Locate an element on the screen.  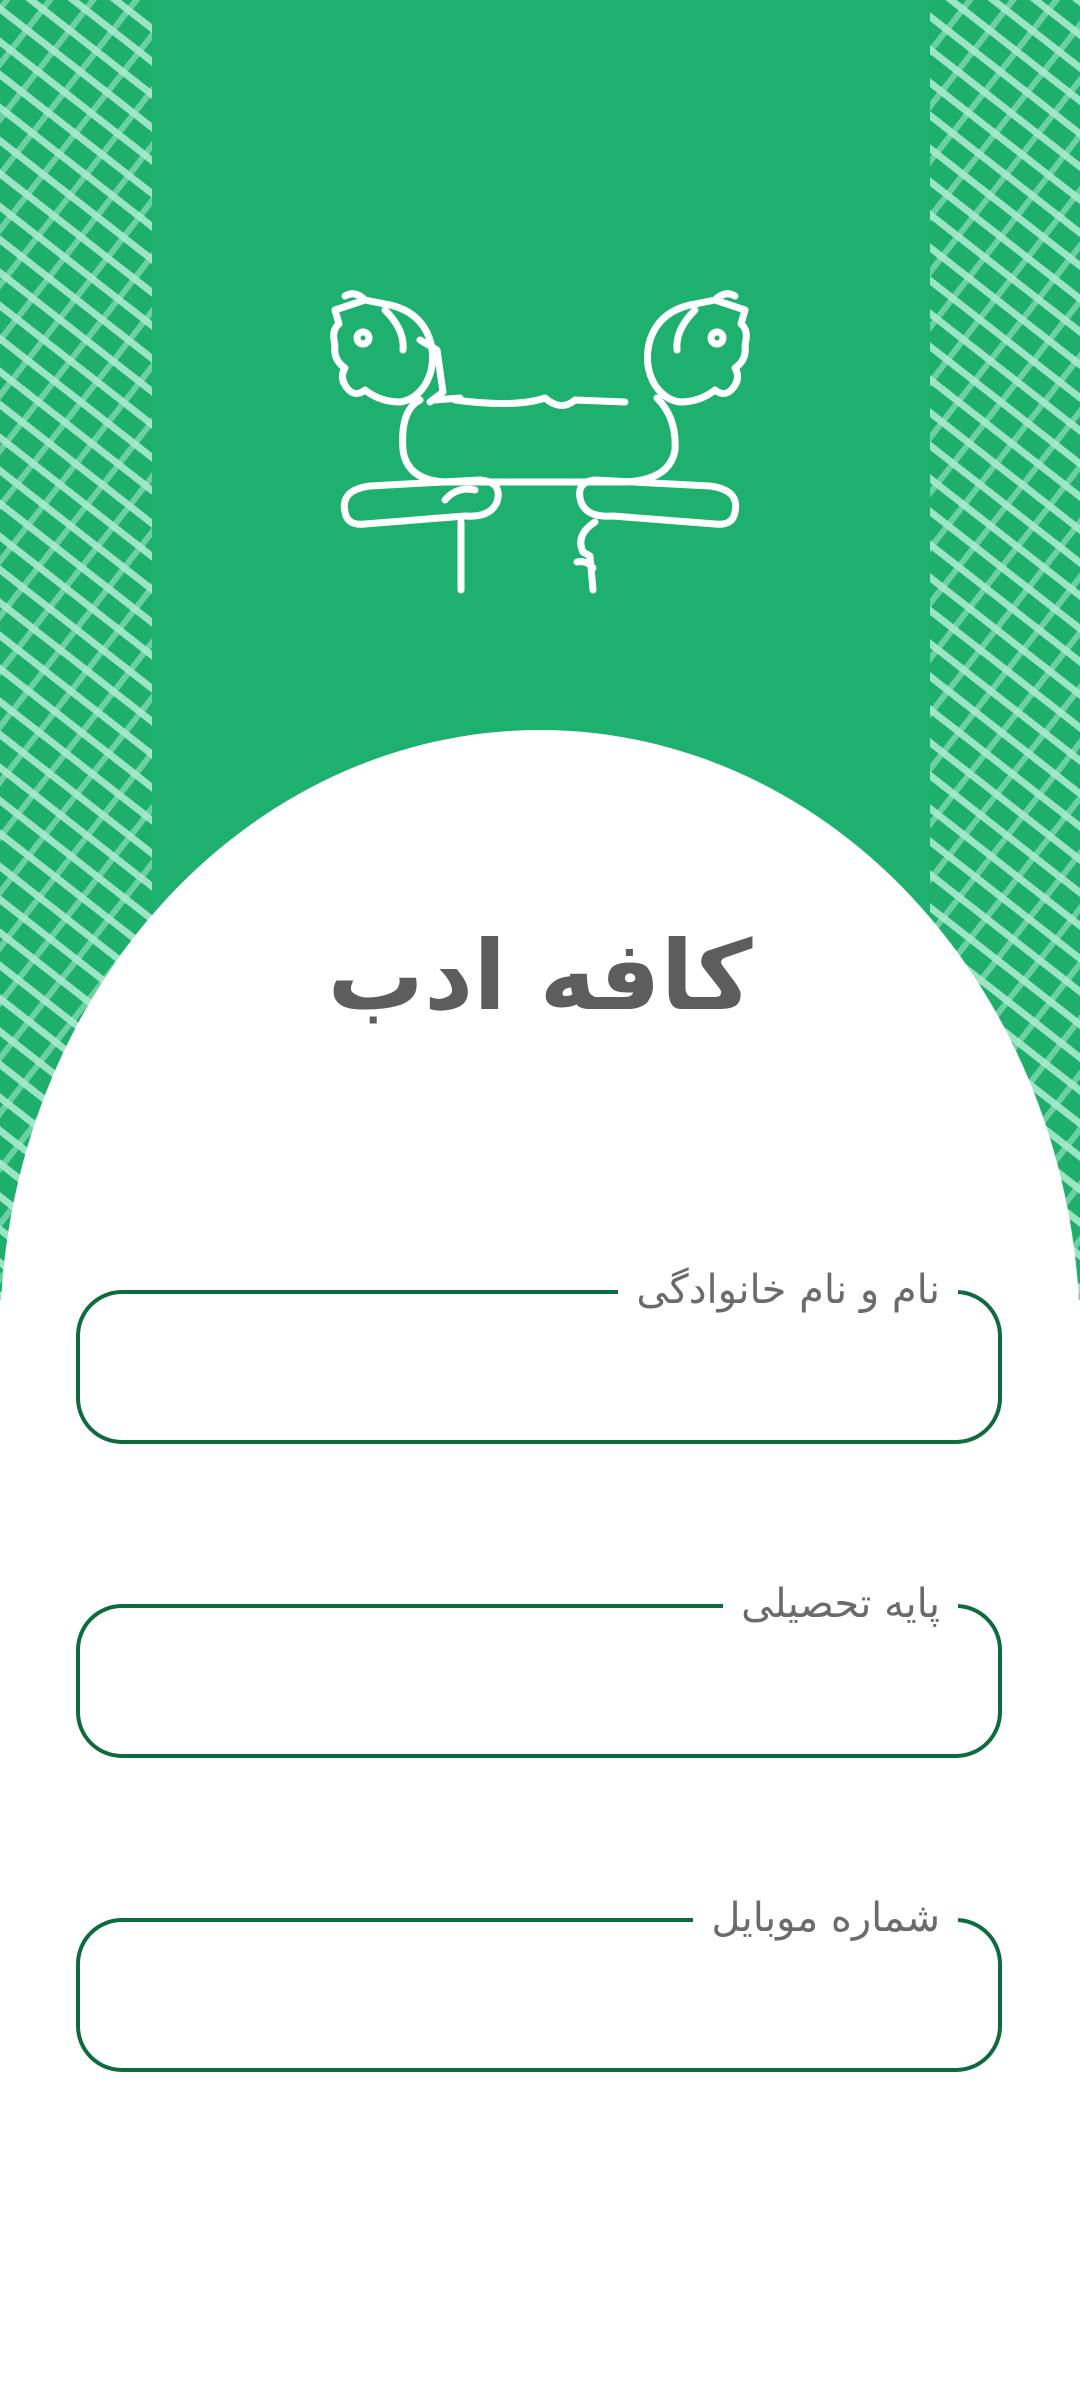
lamassu-horses-icon is located at coordinates (540, 442).